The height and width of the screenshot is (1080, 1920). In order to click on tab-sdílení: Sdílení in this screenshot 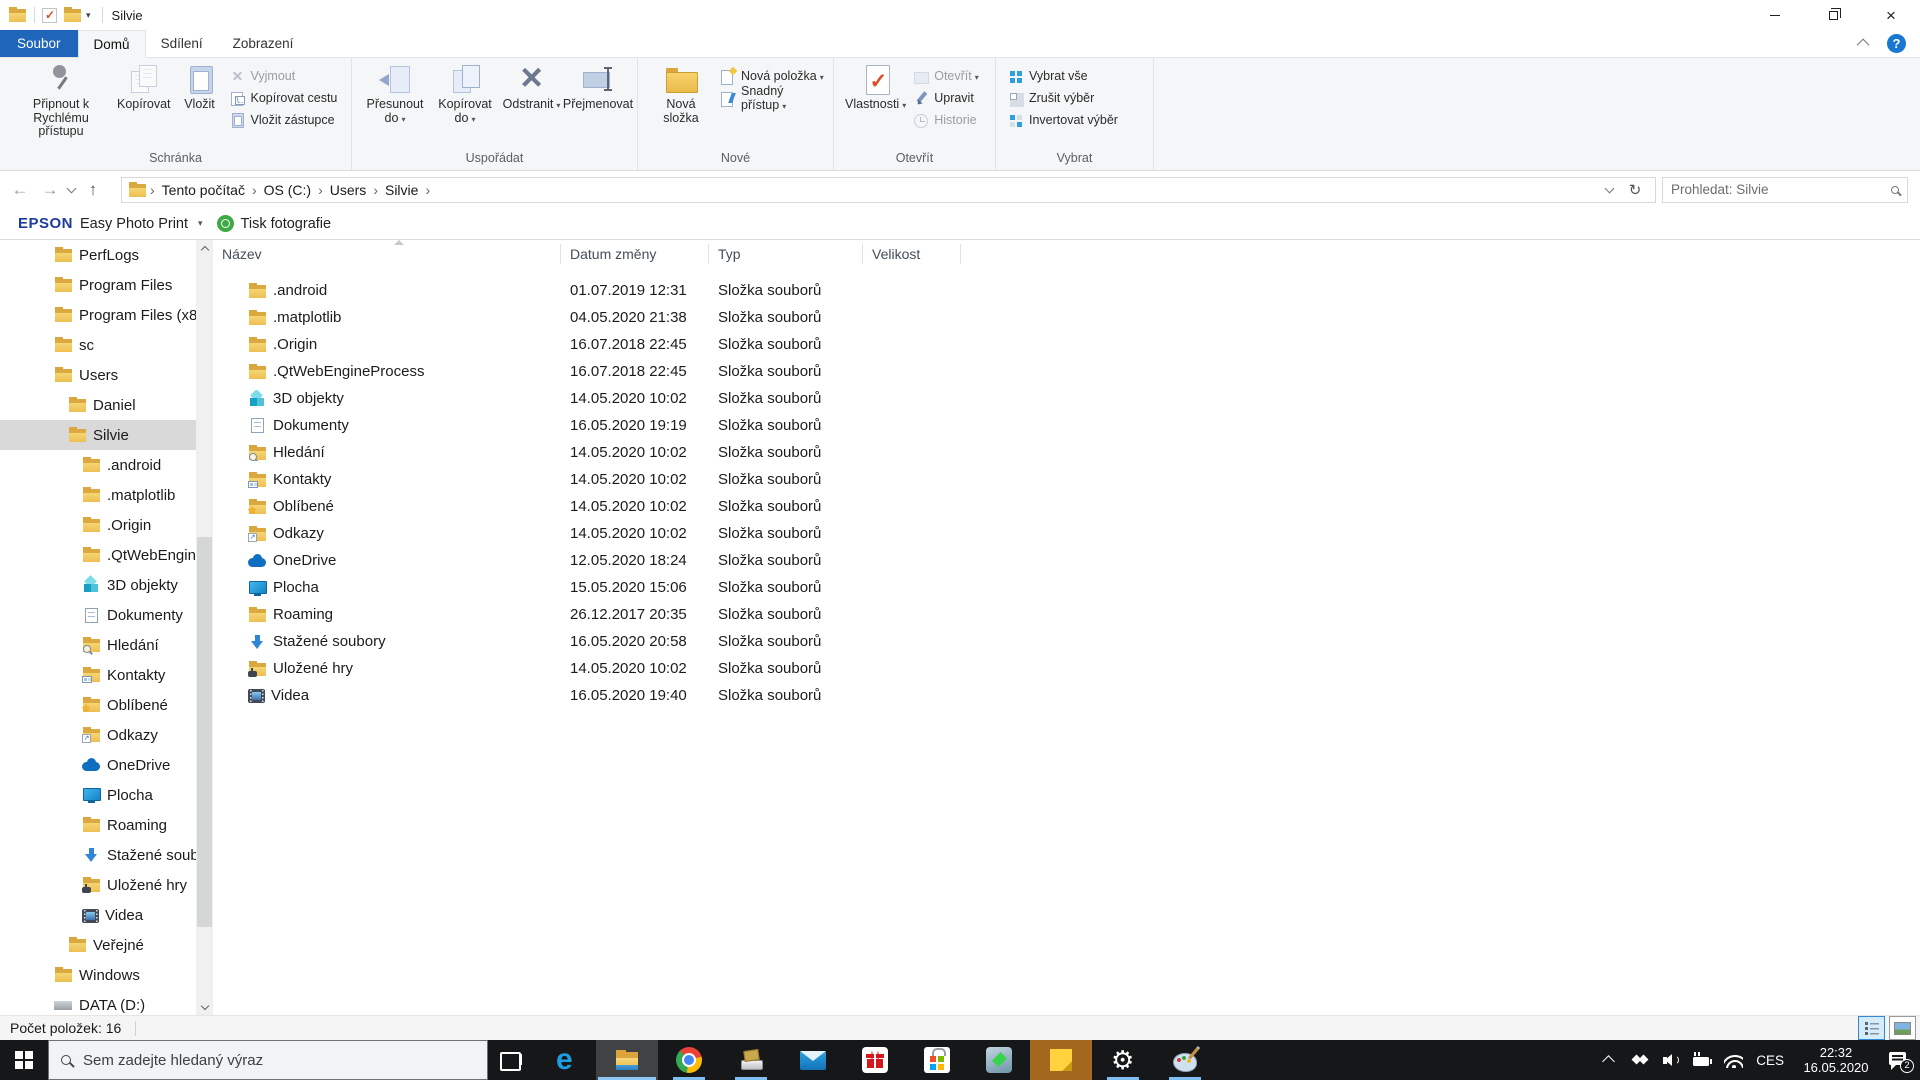, I will do `click(182, 43)`.